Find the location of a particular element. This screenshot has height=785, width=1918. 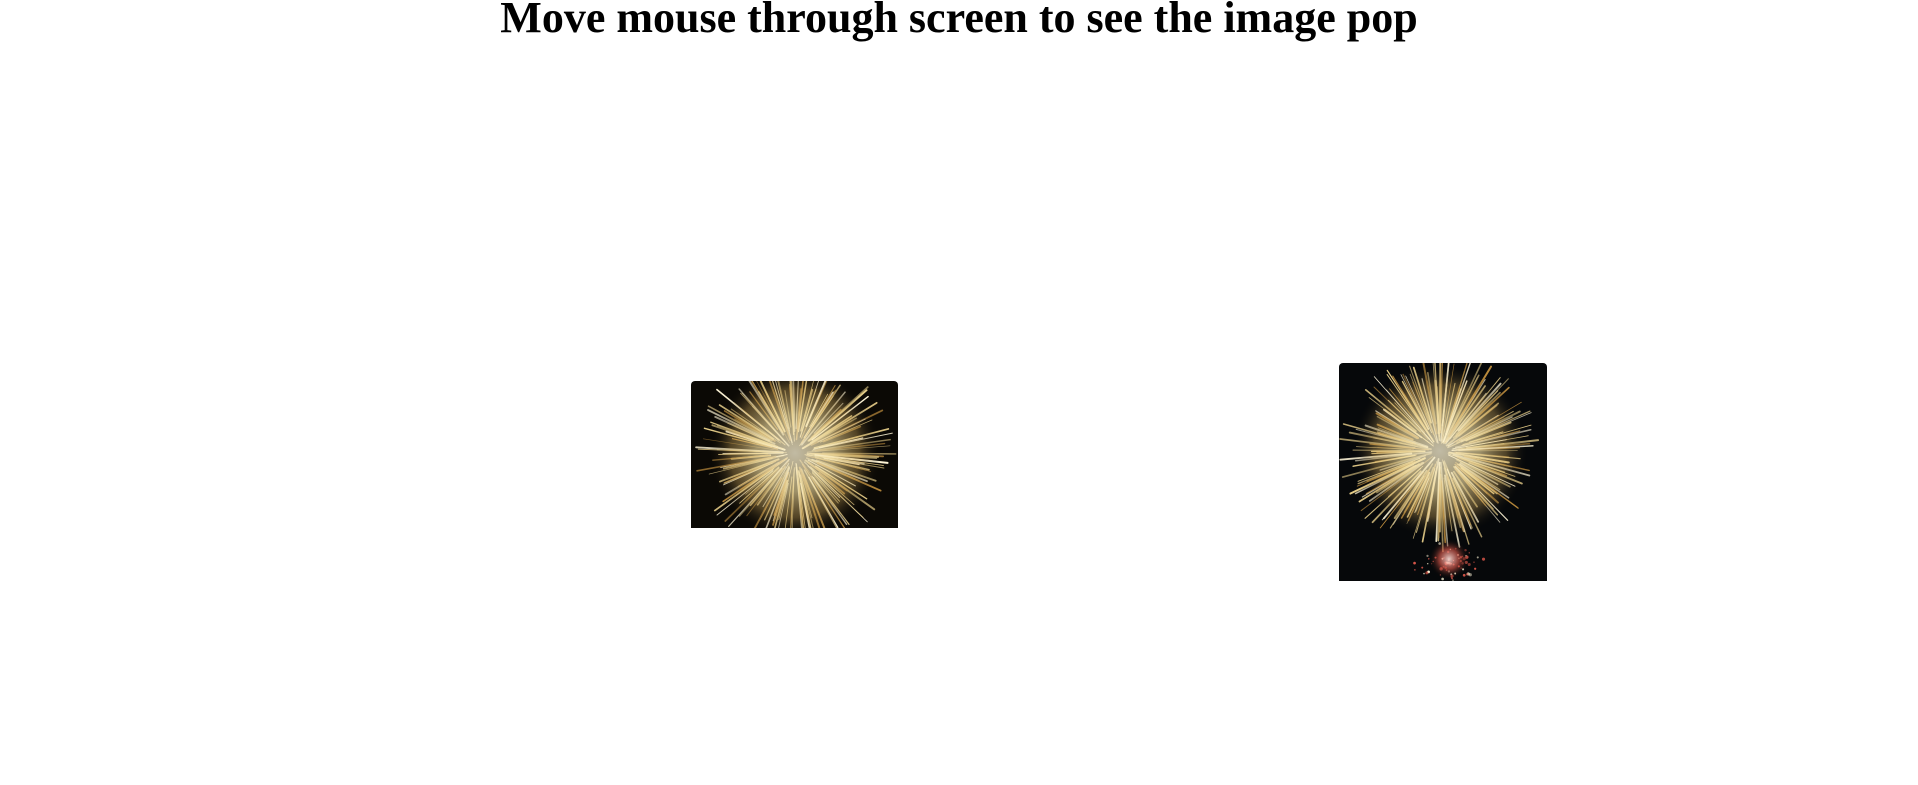

fireworks-image-right is located at coordinates (1443, 472).